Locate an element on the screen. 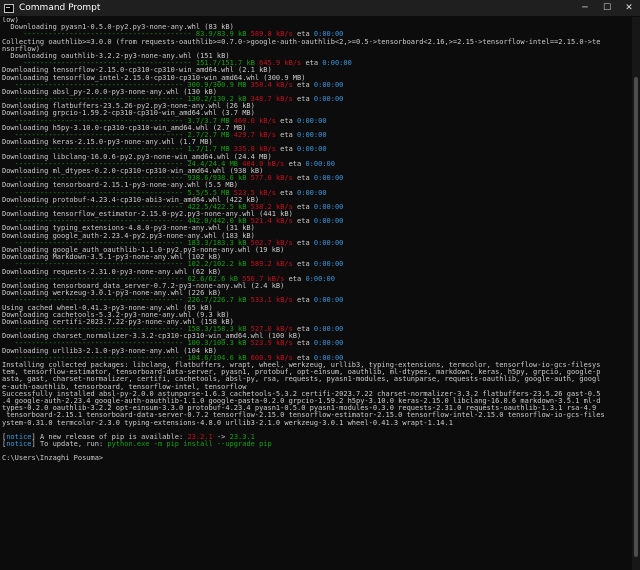  line-segment: 577.0 kB/s is located at coordinates (269, 178).